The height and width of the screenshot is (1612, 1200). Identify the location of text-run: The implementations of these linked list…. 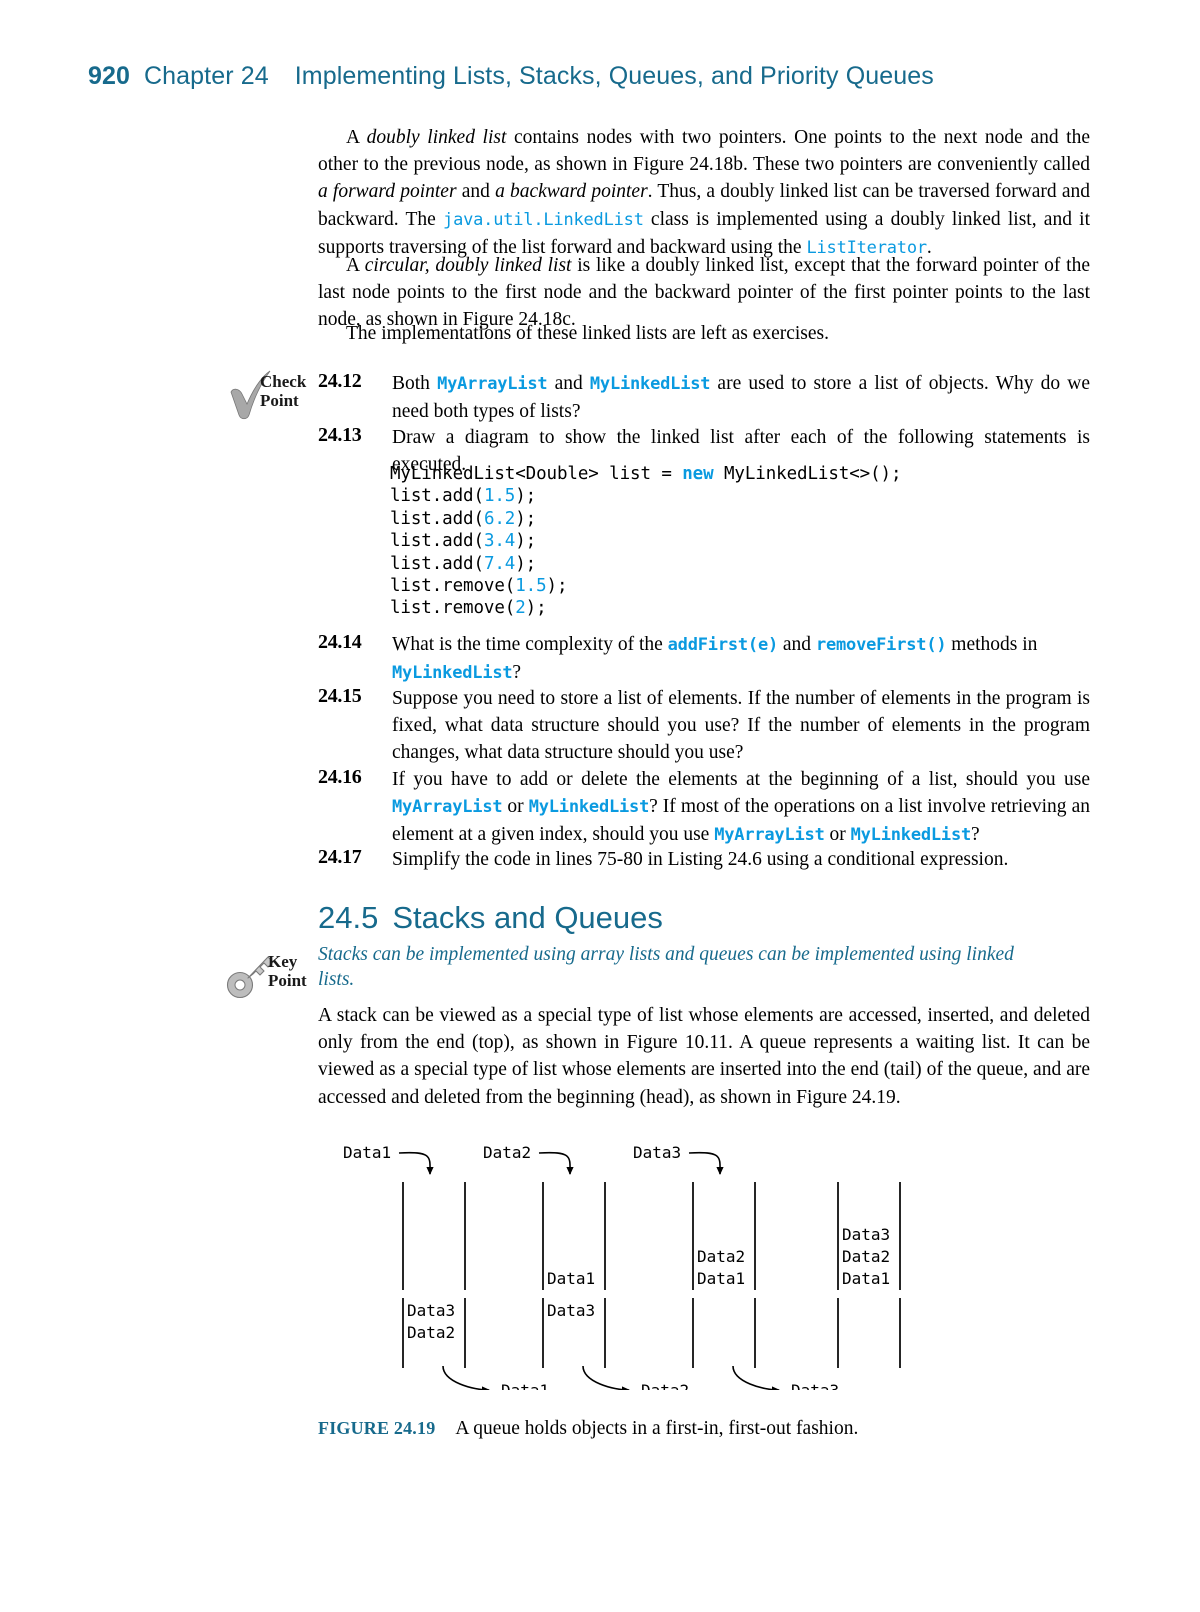
(588, 333).